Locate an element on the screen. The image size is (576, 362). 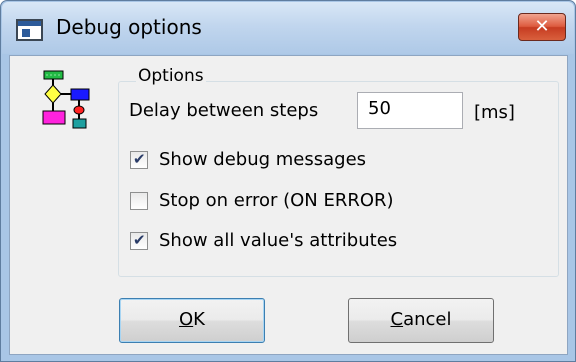
ok-button-label: OK is located at coordinates (192, 319).